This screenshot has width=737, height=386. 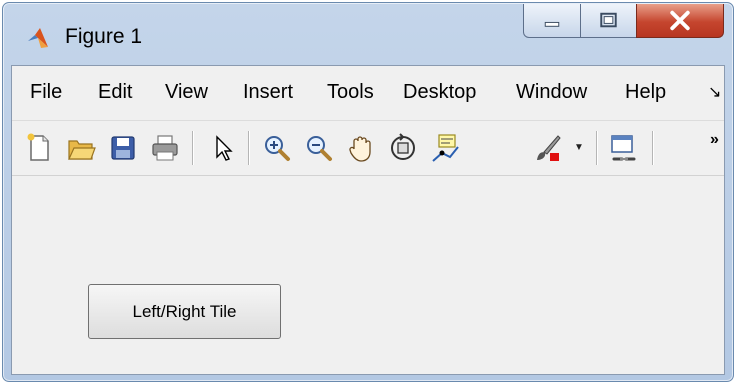 I want to click on menu-overflow-icon: ↘, so click(x=714, y=92).